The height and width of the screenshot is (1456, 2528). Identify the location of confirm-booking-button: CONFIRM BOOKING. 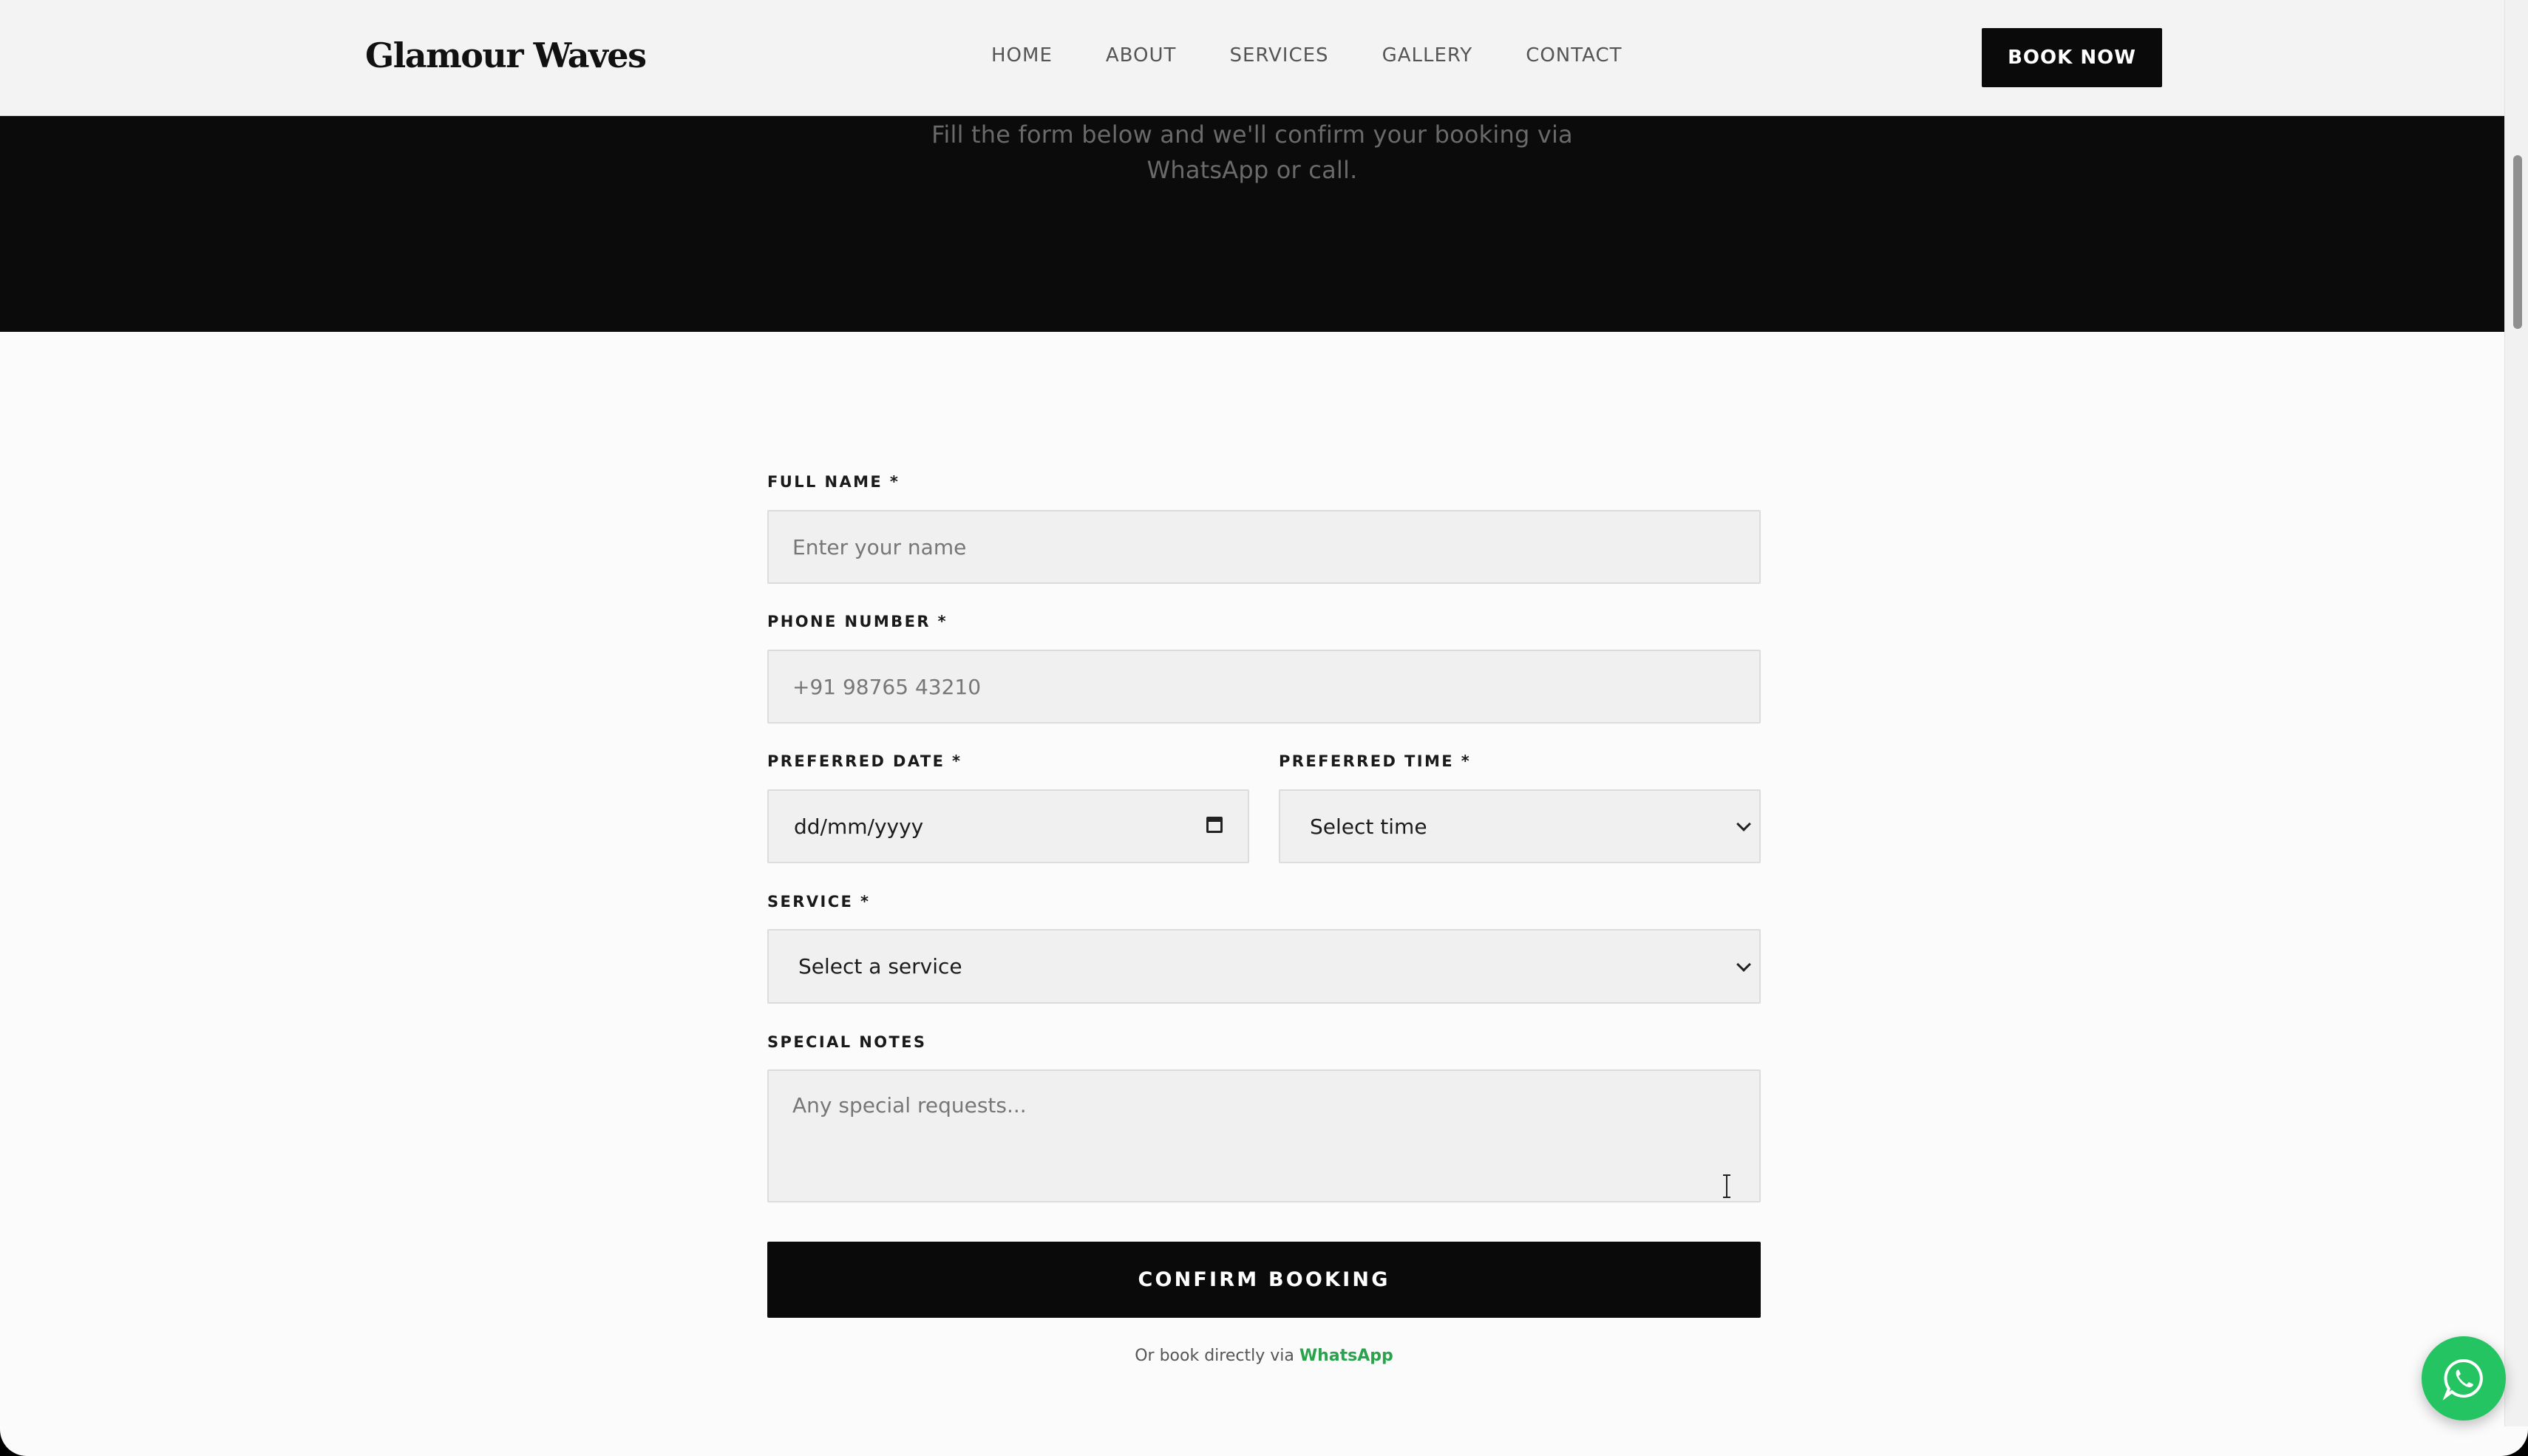
(1264, 1280).